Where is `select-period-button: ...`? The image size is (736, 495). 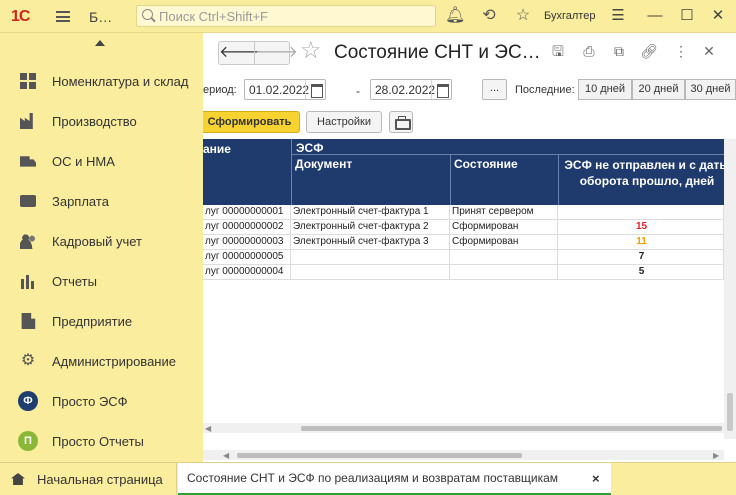 select-period-button: ... is located at coordinates (494, 89).